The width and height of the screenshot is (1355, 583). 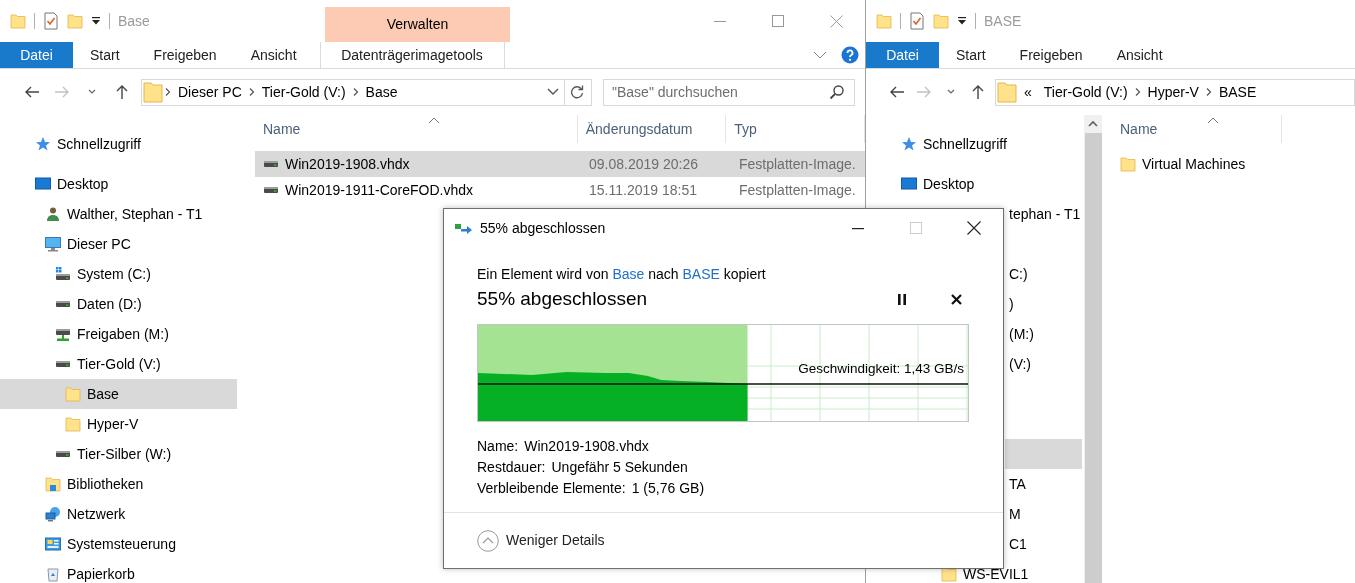 What do you see at coordinates (118, 364) in the screenshot?
I see `nav-item: Tier-Gold (V:)` at bounding box center [118, 364].